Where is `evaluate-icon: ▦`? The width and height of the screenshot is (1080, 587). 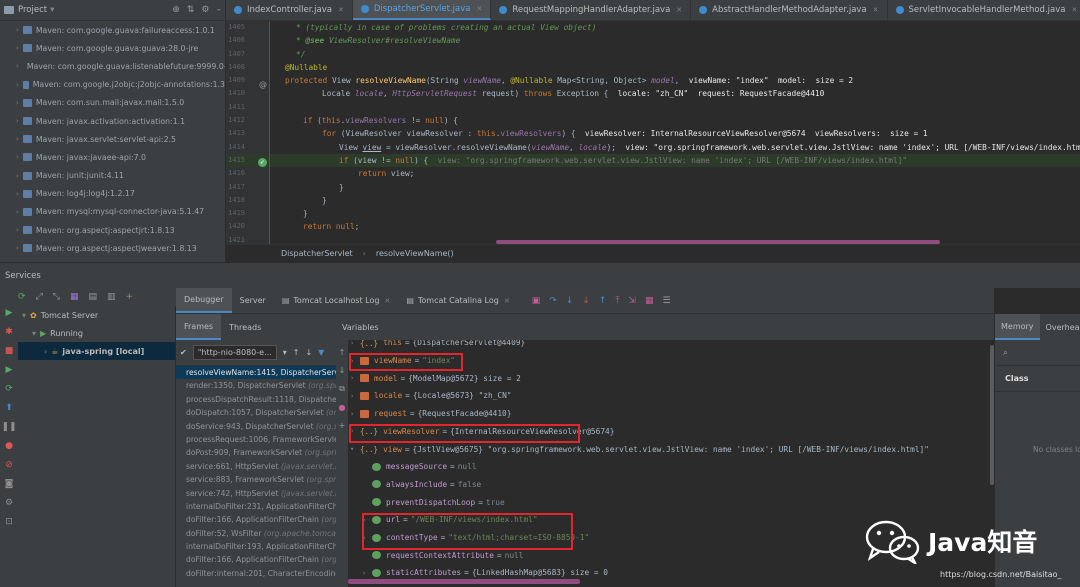
evaluate-icon: ▦ is located at coordinates (649, 301).